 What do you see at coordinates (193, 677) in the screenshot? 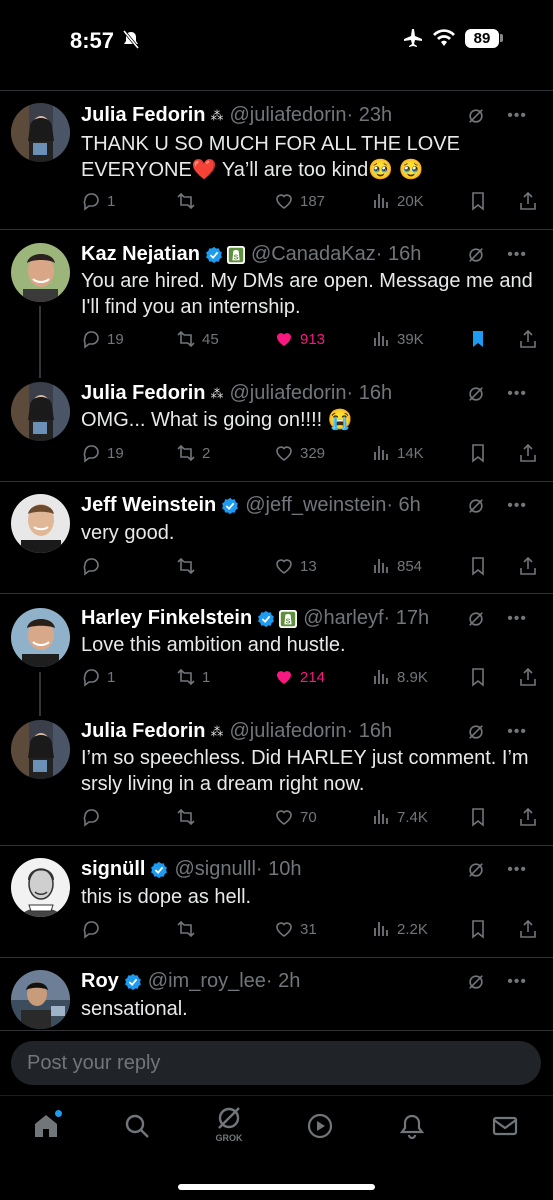
I see `retweet-button: 1` at bounding box center [193, 677].